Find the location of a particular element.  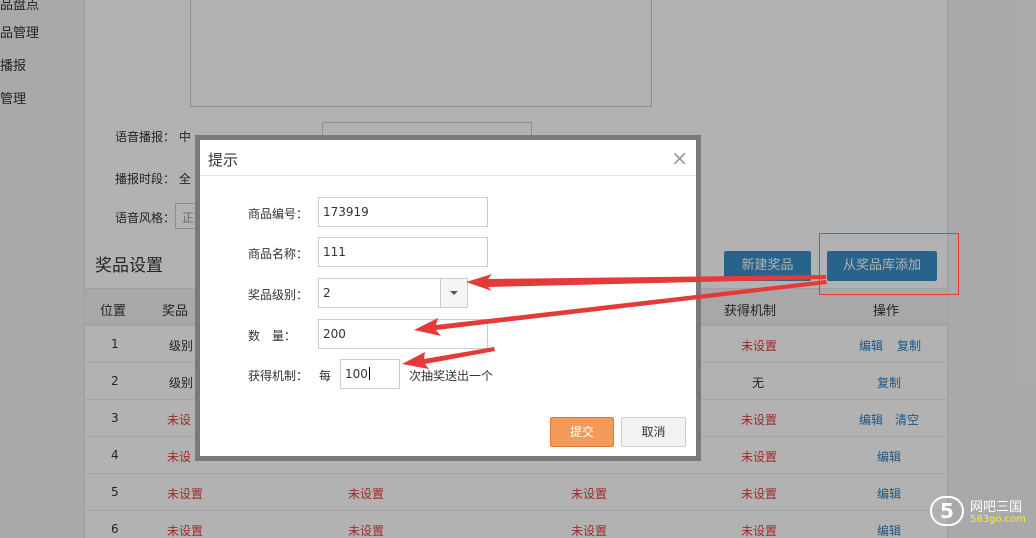

dialog-title: 提示 is located at coordinates (223, 160).